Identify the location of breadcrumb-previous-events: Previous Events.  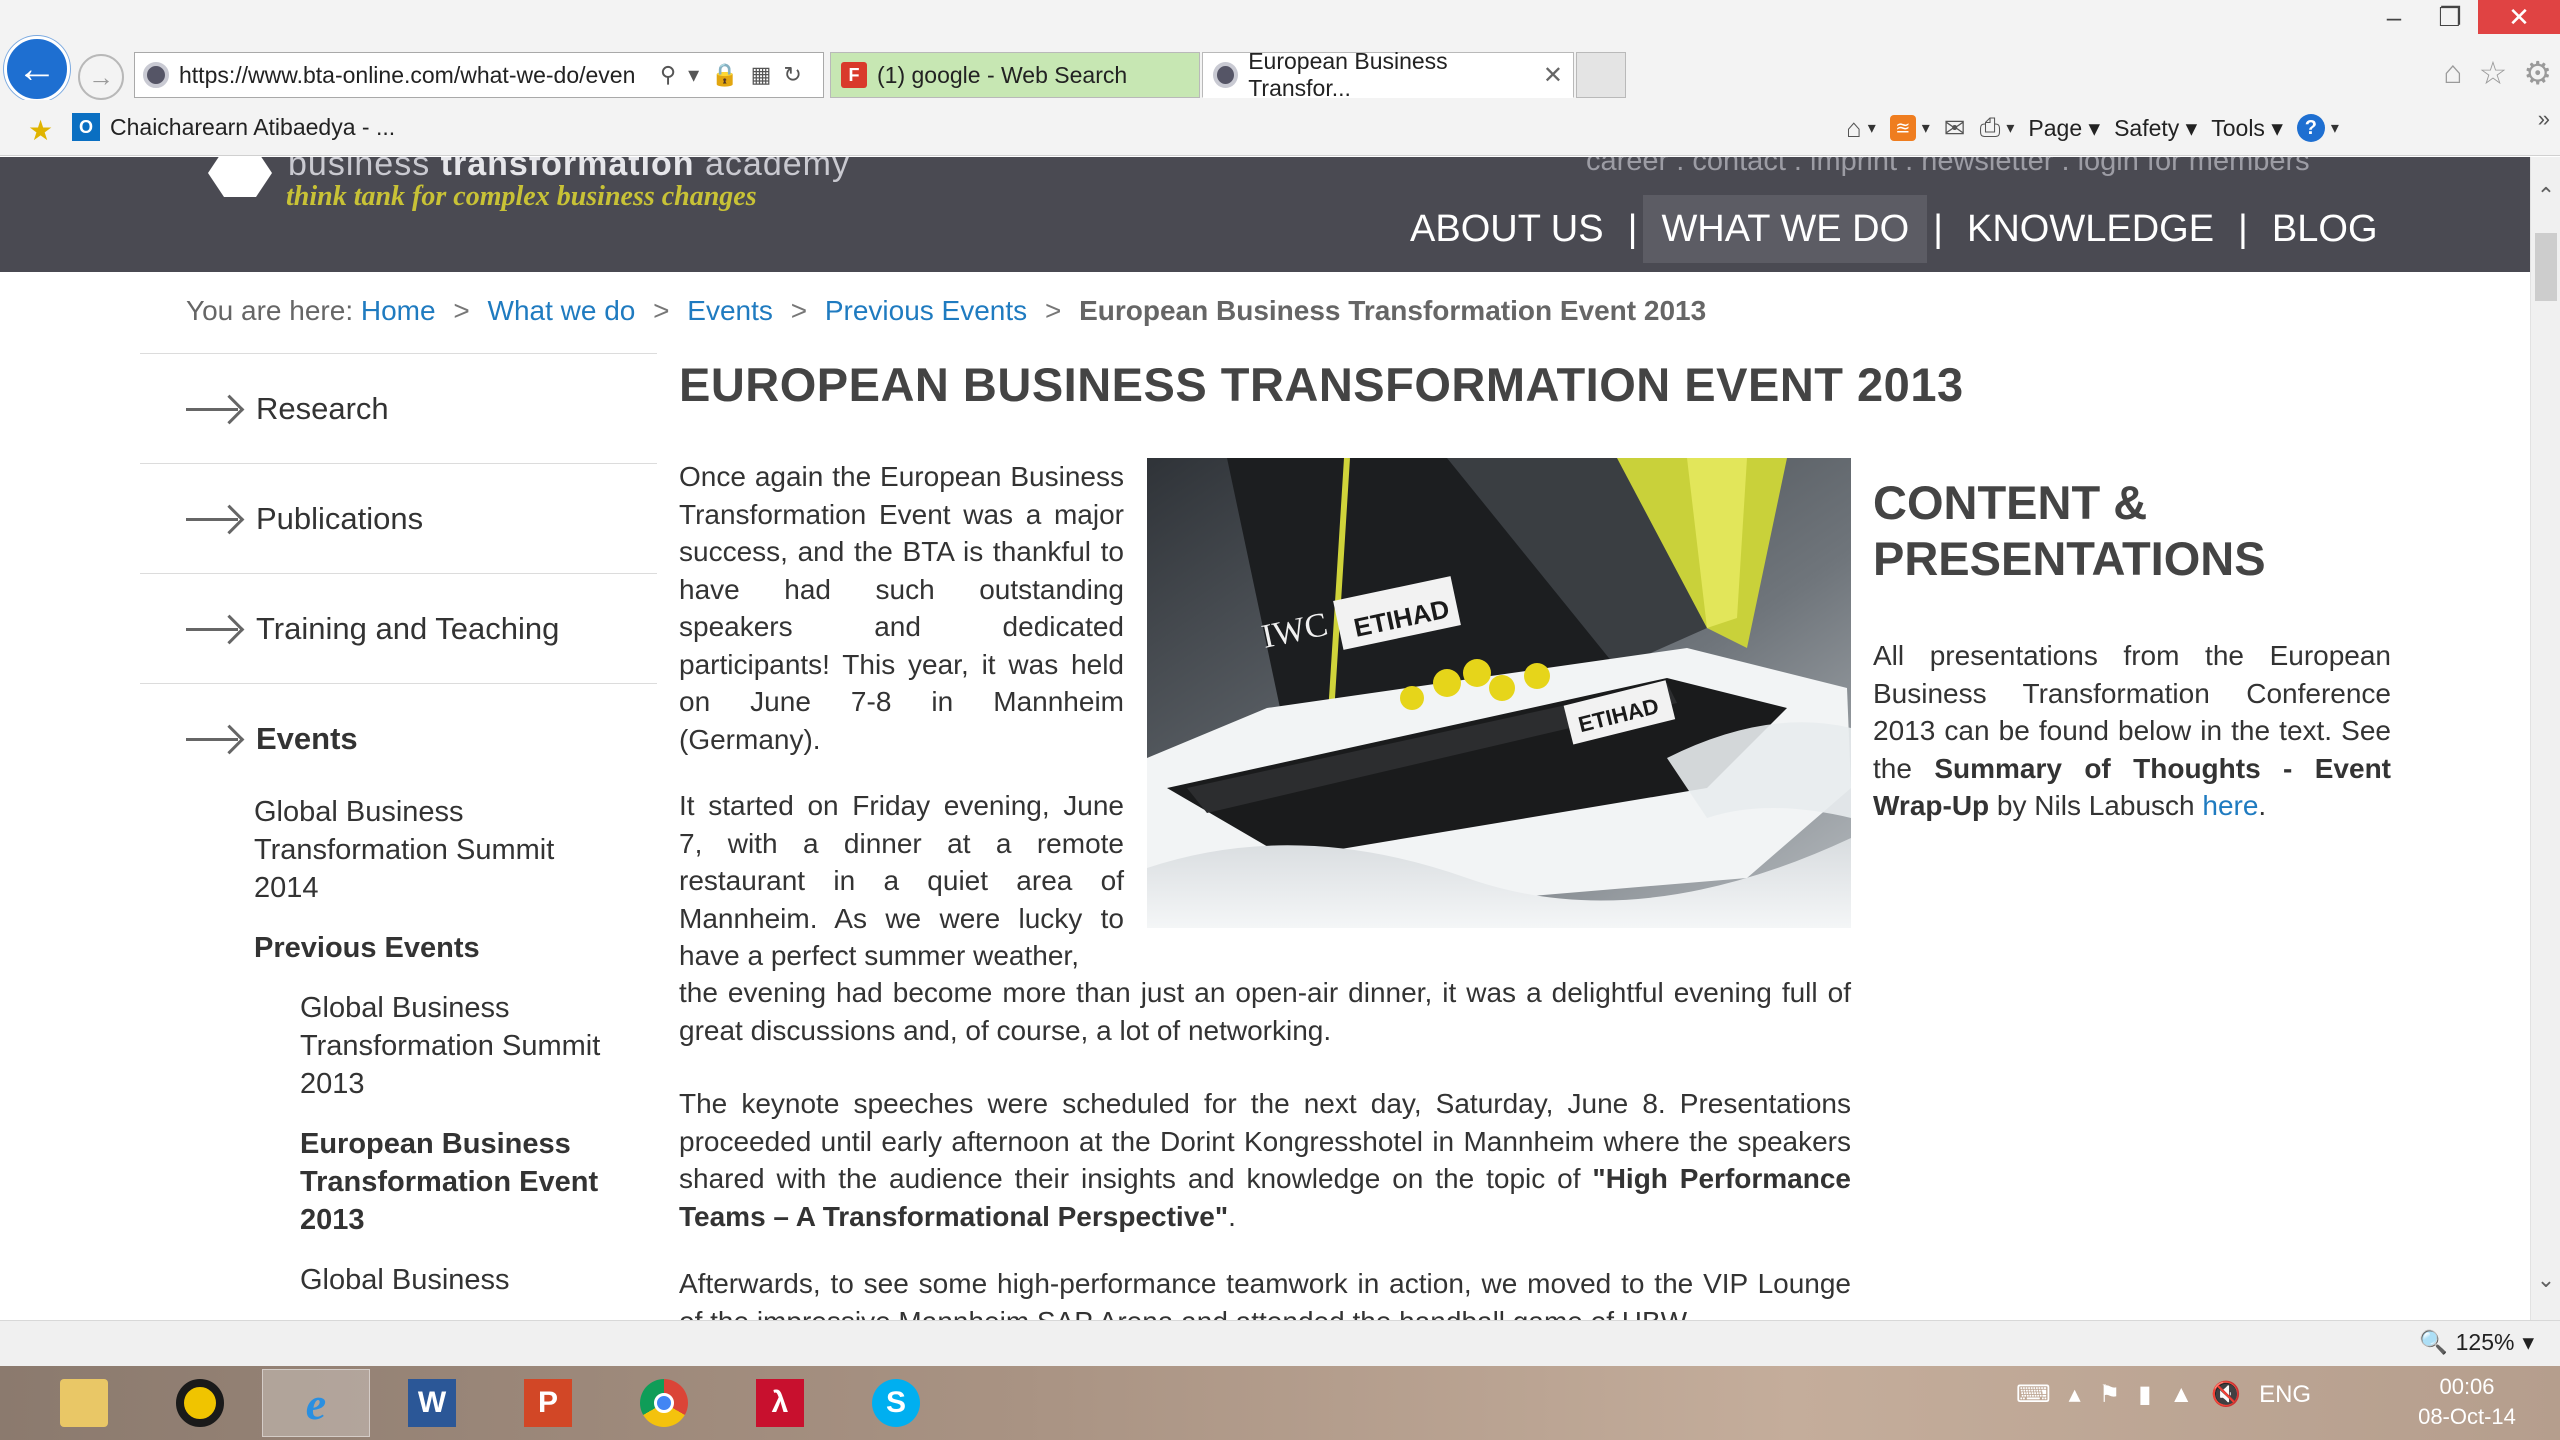
(926, 310).